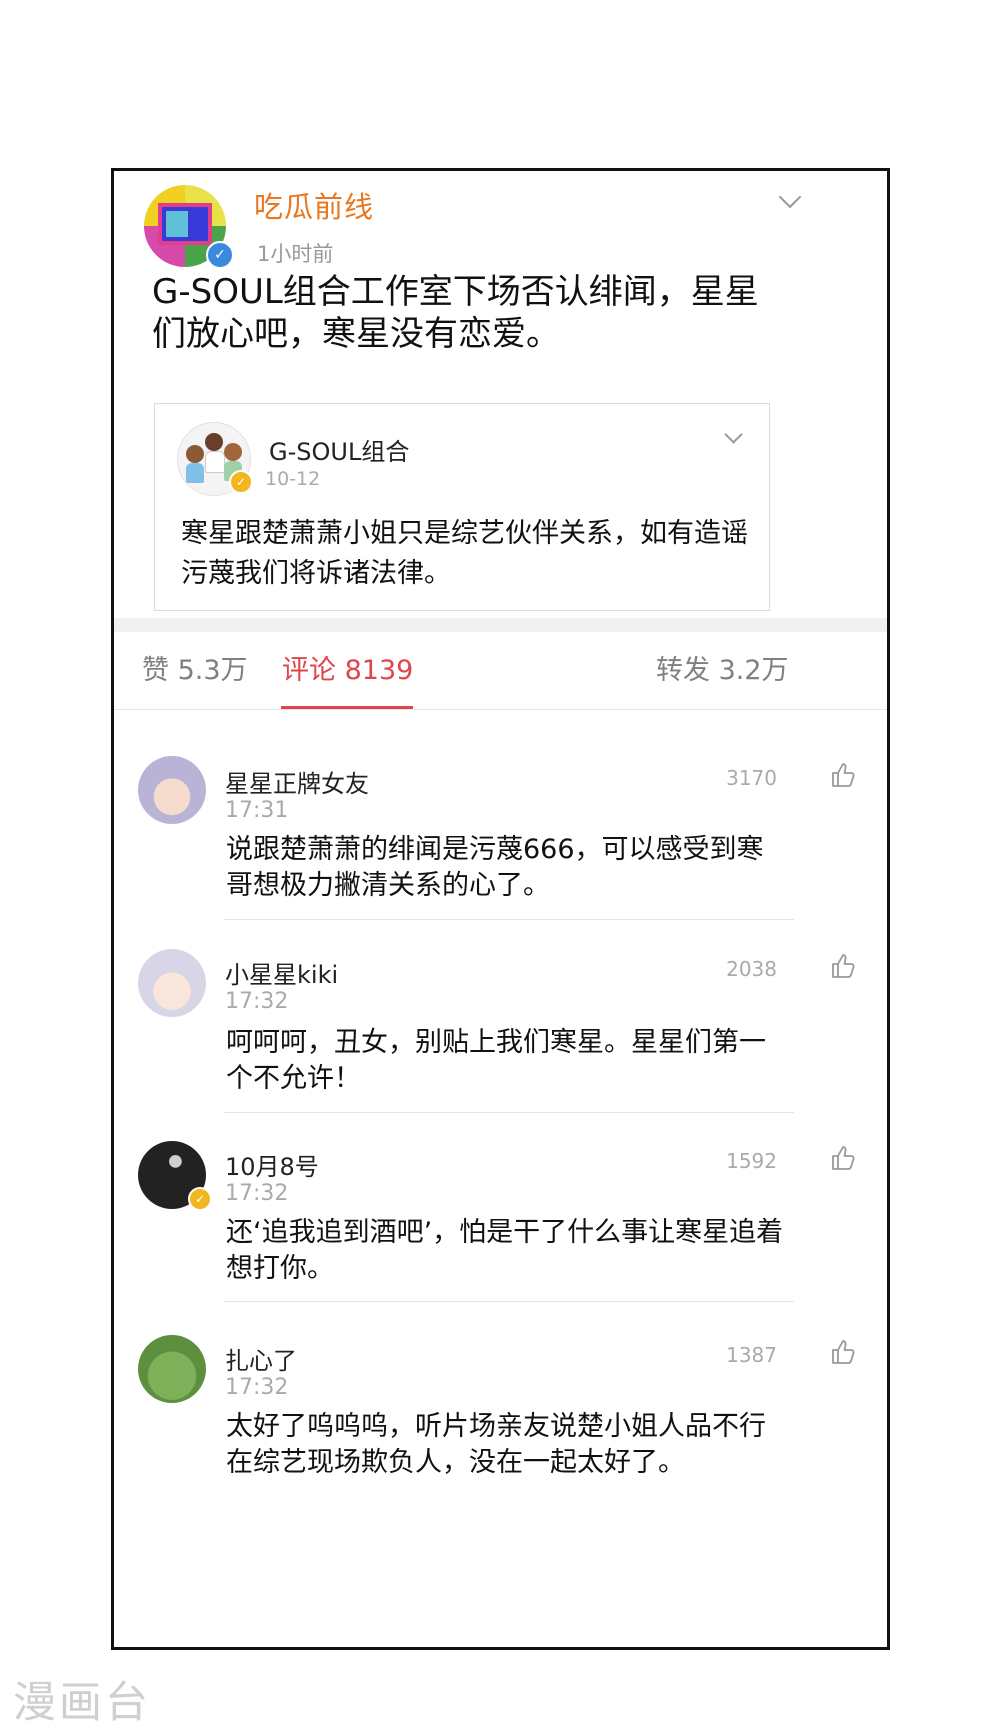 This screenshot has height=1730, width=1000. What do you see at coordinates (261, 1358) in the screenshot?
I see `commenter-name: 扎心了` at bounding box center [261, 1358].